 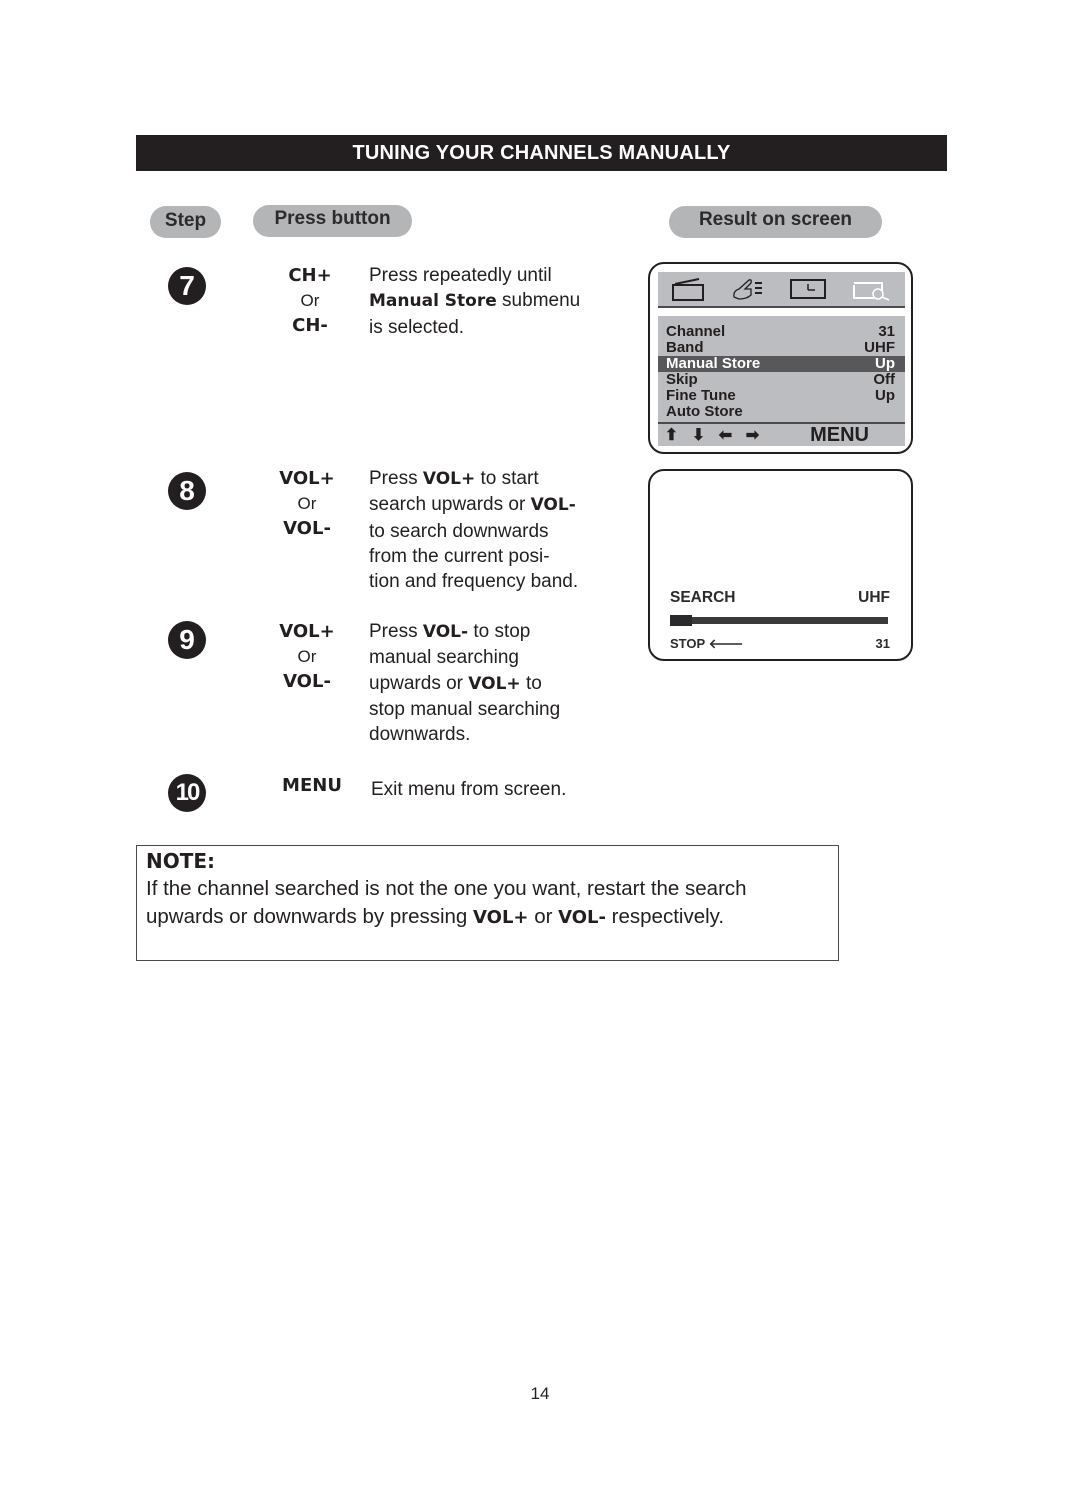 What do you see at coordinates (459, 531) in the screenshot?
I see `desc-line: to search downwards` at bounding box center [459, 531].